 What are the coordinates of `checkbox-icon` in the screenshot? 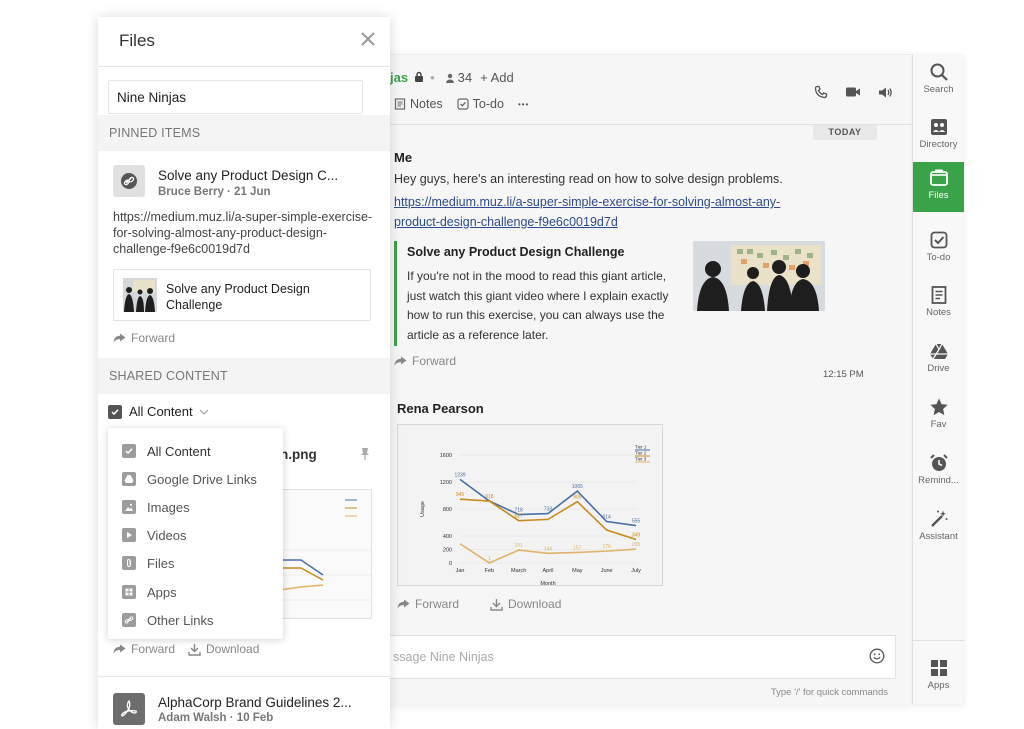 It's located at (129, 451).